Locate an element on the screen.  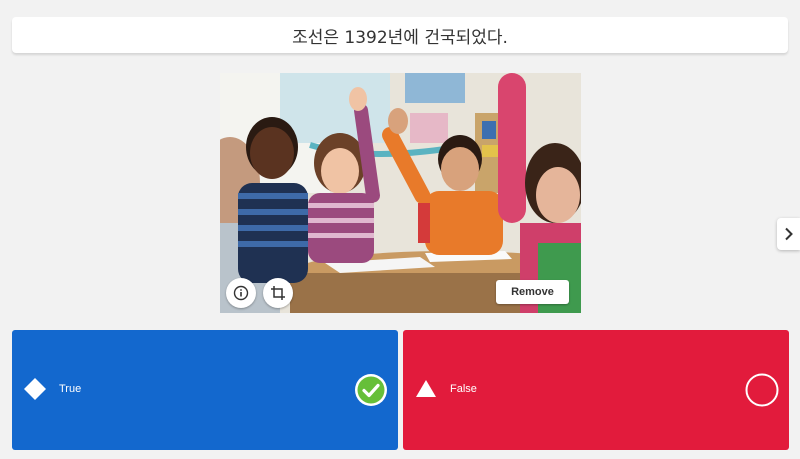
answer-label-false: False is located at coordinates (463, 389).